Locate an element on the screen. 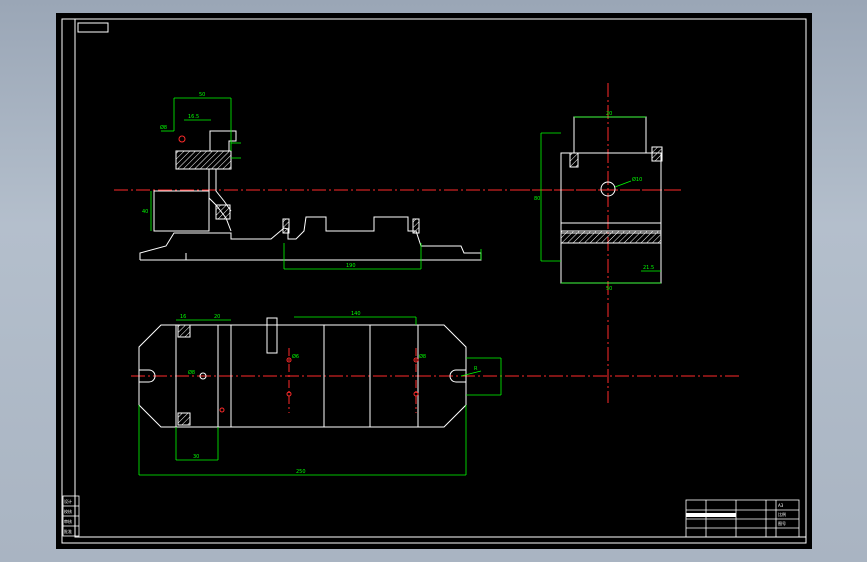 The width and height of the screenshot is (867, 562). dim-plan-span: 140 is located at coordinates (356, 314).